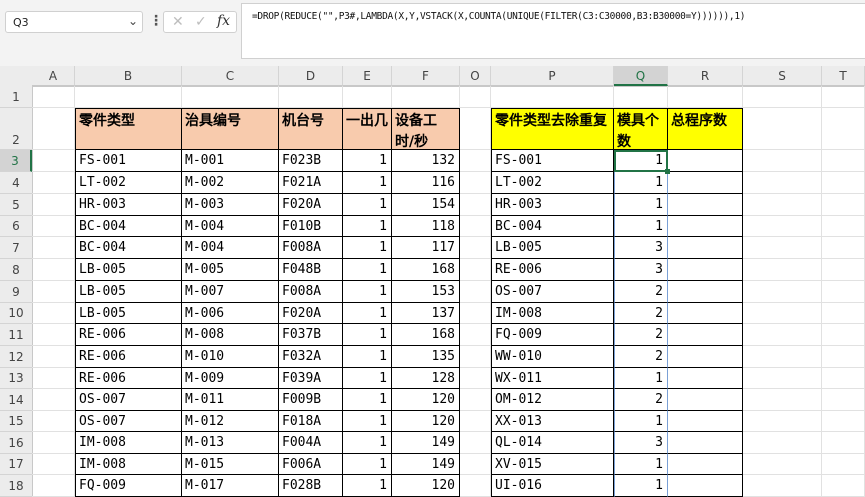  What do you see at coordinates (552, 378) in the screenshot?
I see `right-table-cell: WX-011` at bounding box center [552, 378].